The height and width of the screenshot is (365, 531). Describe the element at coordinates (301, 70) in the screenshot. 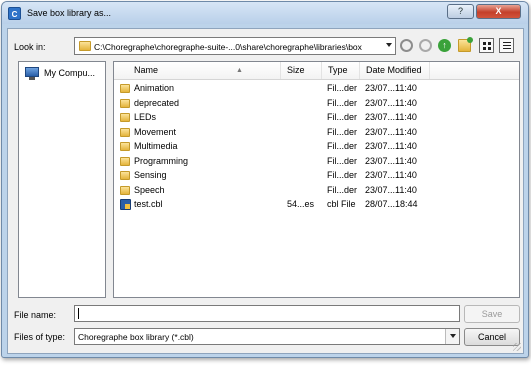

I see `column-header-size: Size` at that location.